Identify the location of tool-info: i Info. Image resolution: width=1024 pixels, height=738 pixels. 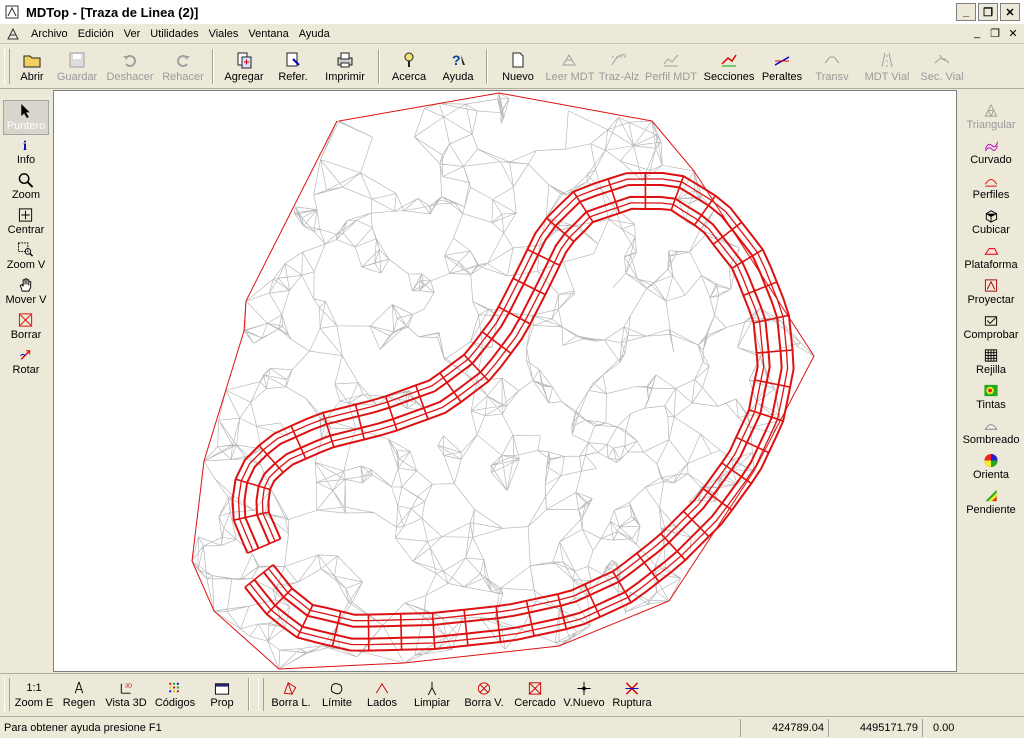
(26, 152).